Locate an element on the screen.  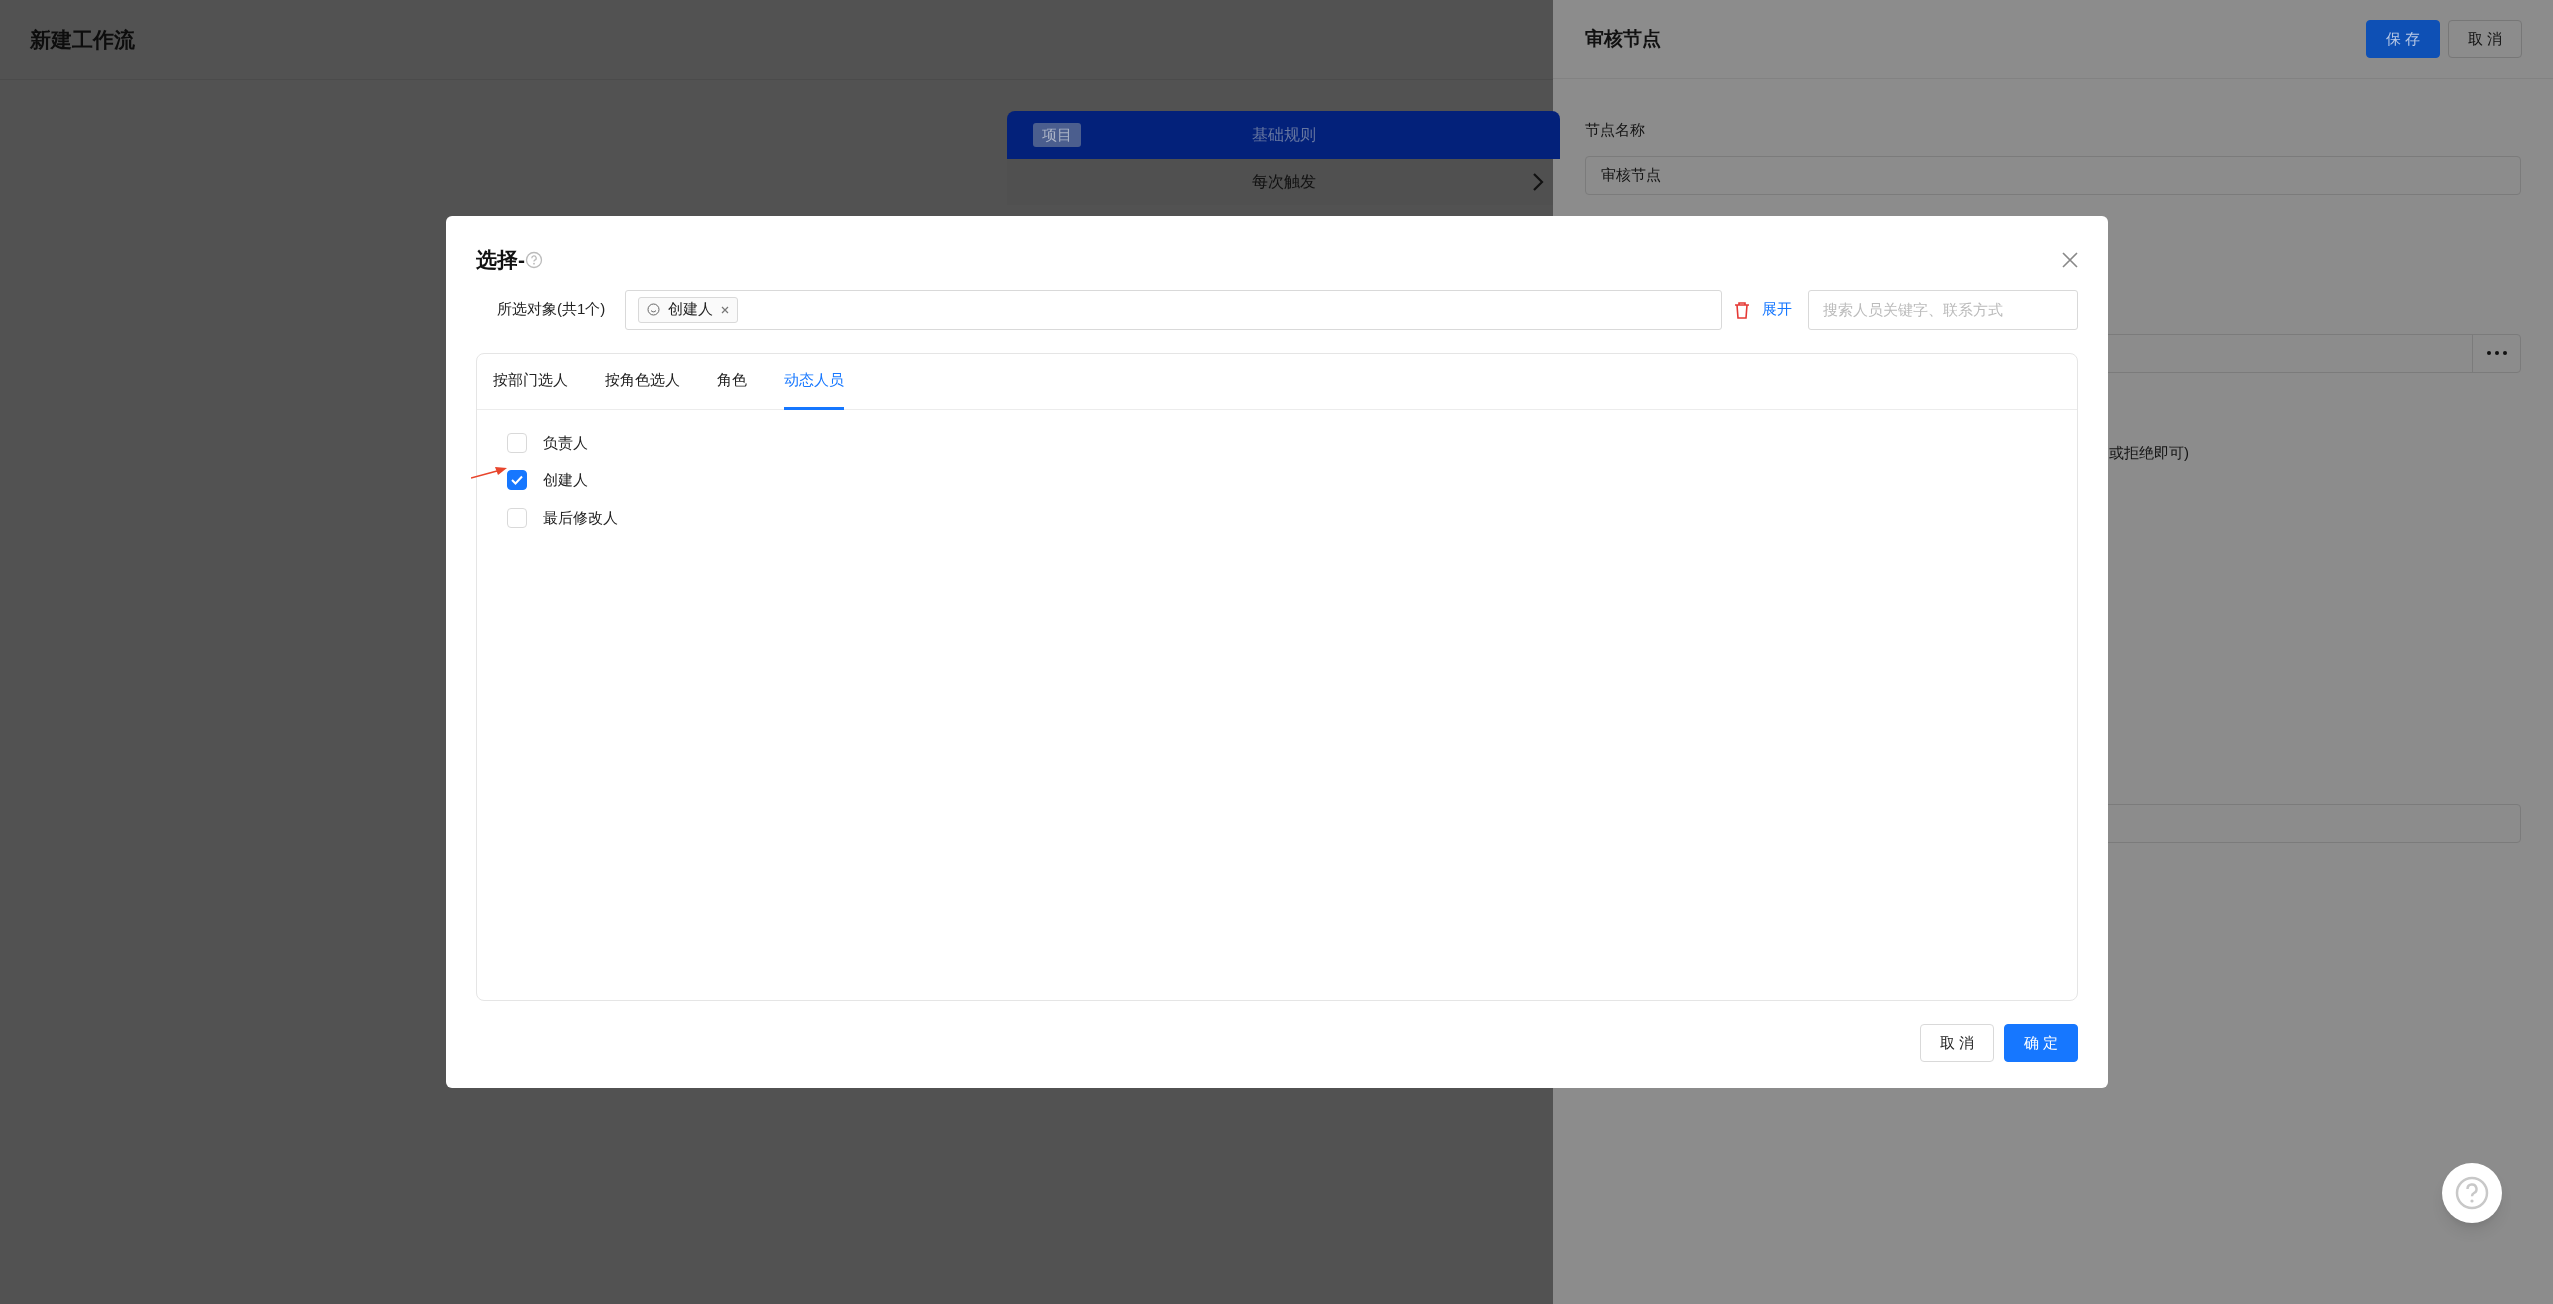
checkbox is located at coordinates (517, 480).